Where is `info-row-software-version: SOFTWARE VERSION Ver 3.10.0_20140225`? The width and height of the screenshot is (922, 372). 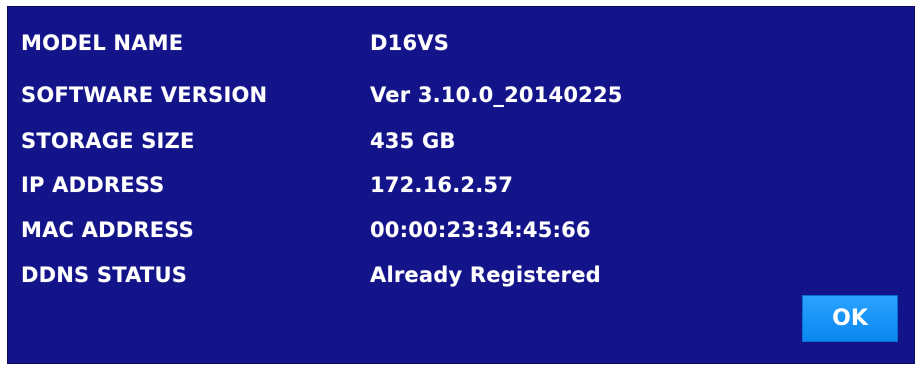 info-row-software-version: SOFTWARE VERSION Ver 3.10.0_20140225 is located at coordinates (461, 95).